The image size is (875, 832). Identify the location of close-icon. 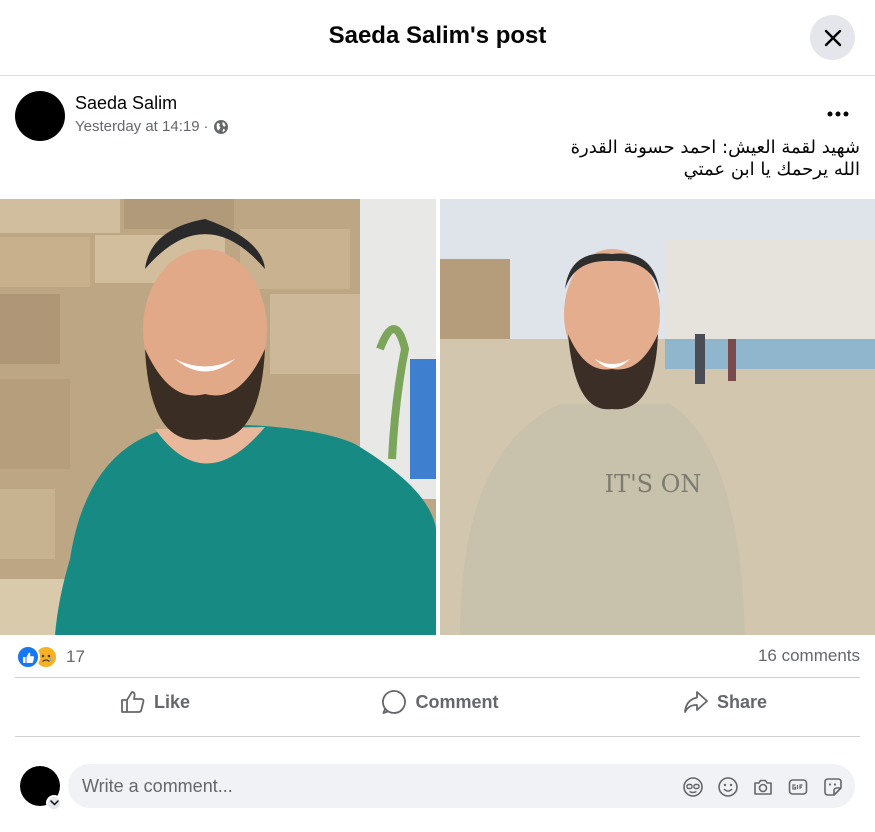
(832, 37).